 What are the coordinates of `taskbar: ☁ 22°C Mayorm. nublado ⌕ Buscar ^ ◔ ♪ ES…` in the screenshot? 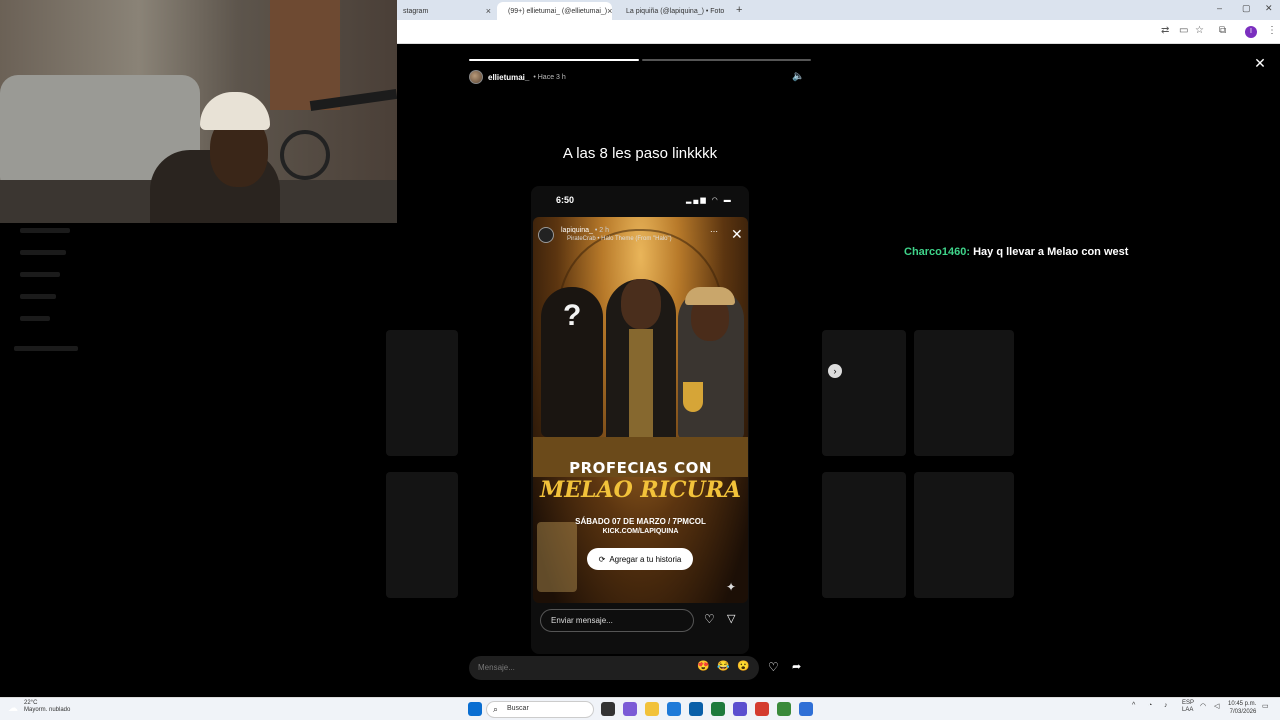 It's located at (640, 708).